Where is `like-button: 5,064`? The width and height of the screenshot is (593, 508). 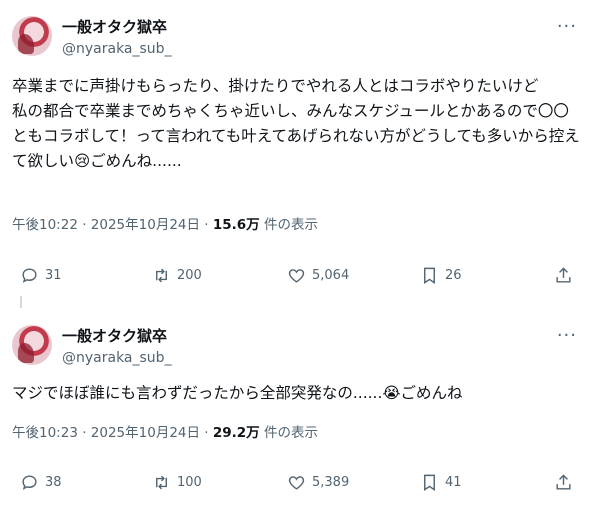
like-button: 5,064 is located at coordinates (318, 275).